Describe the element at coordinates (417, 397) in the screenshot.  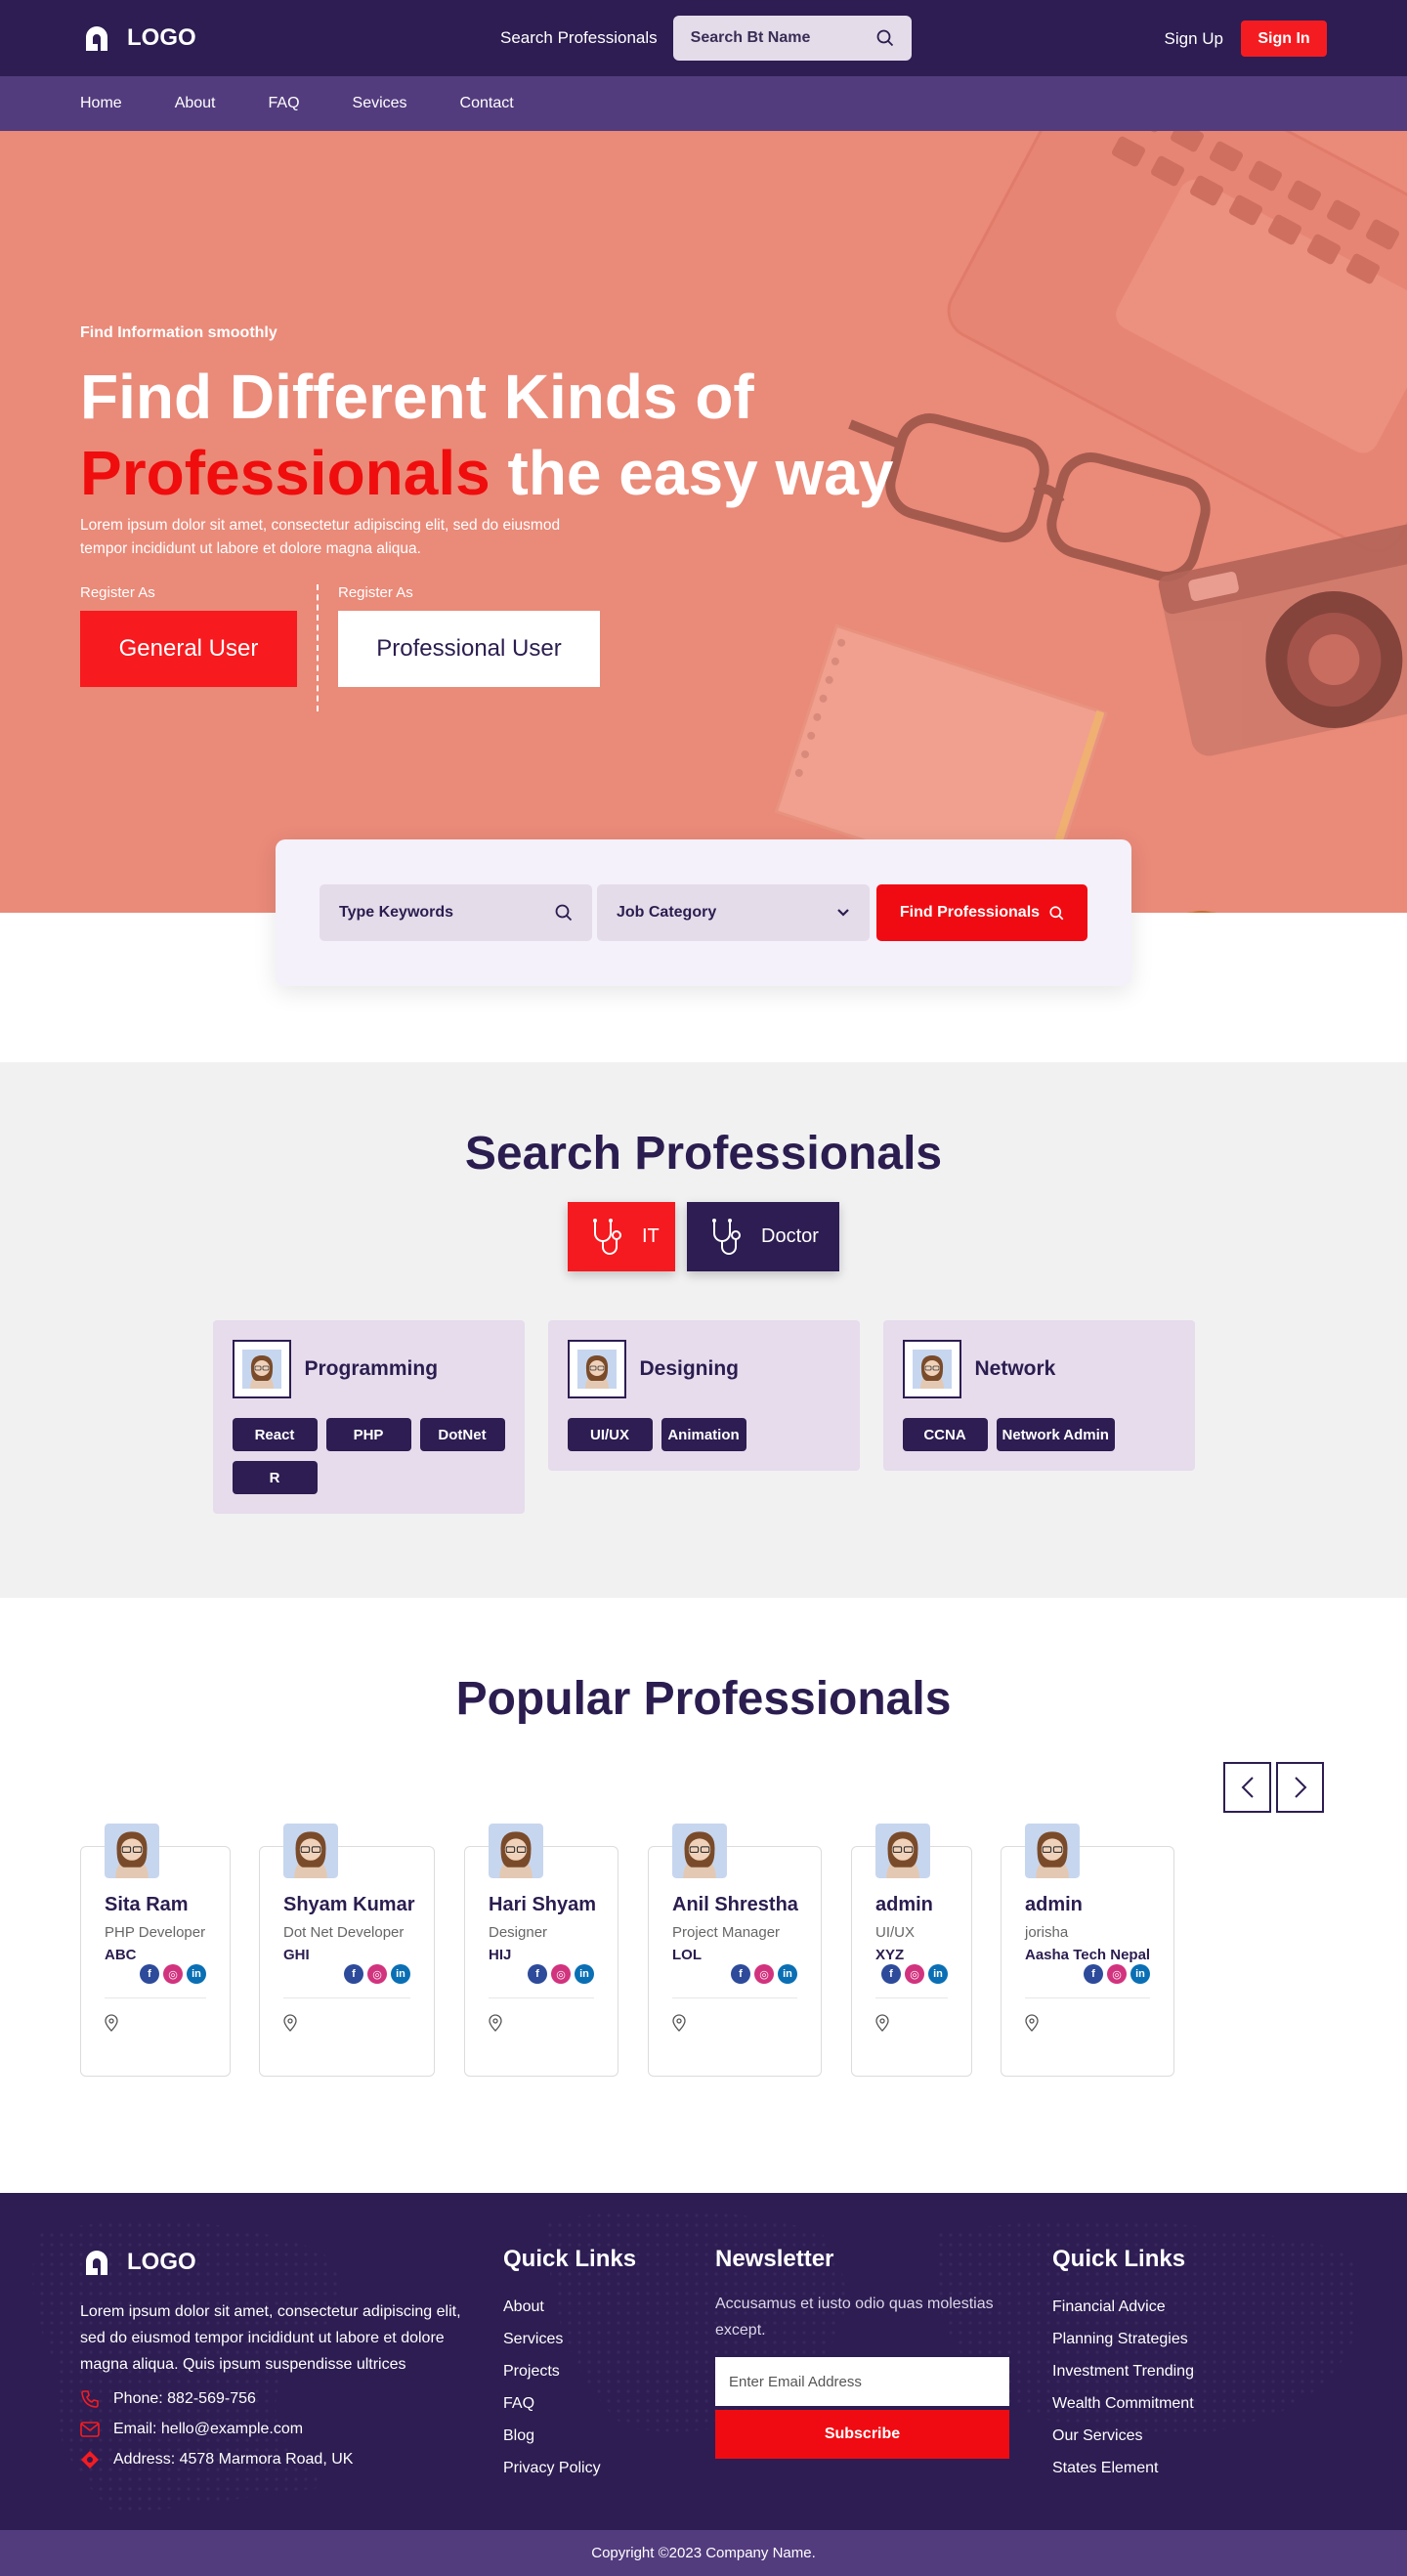
I see `hero-title-line1: Find Different Kinds of` at that location.